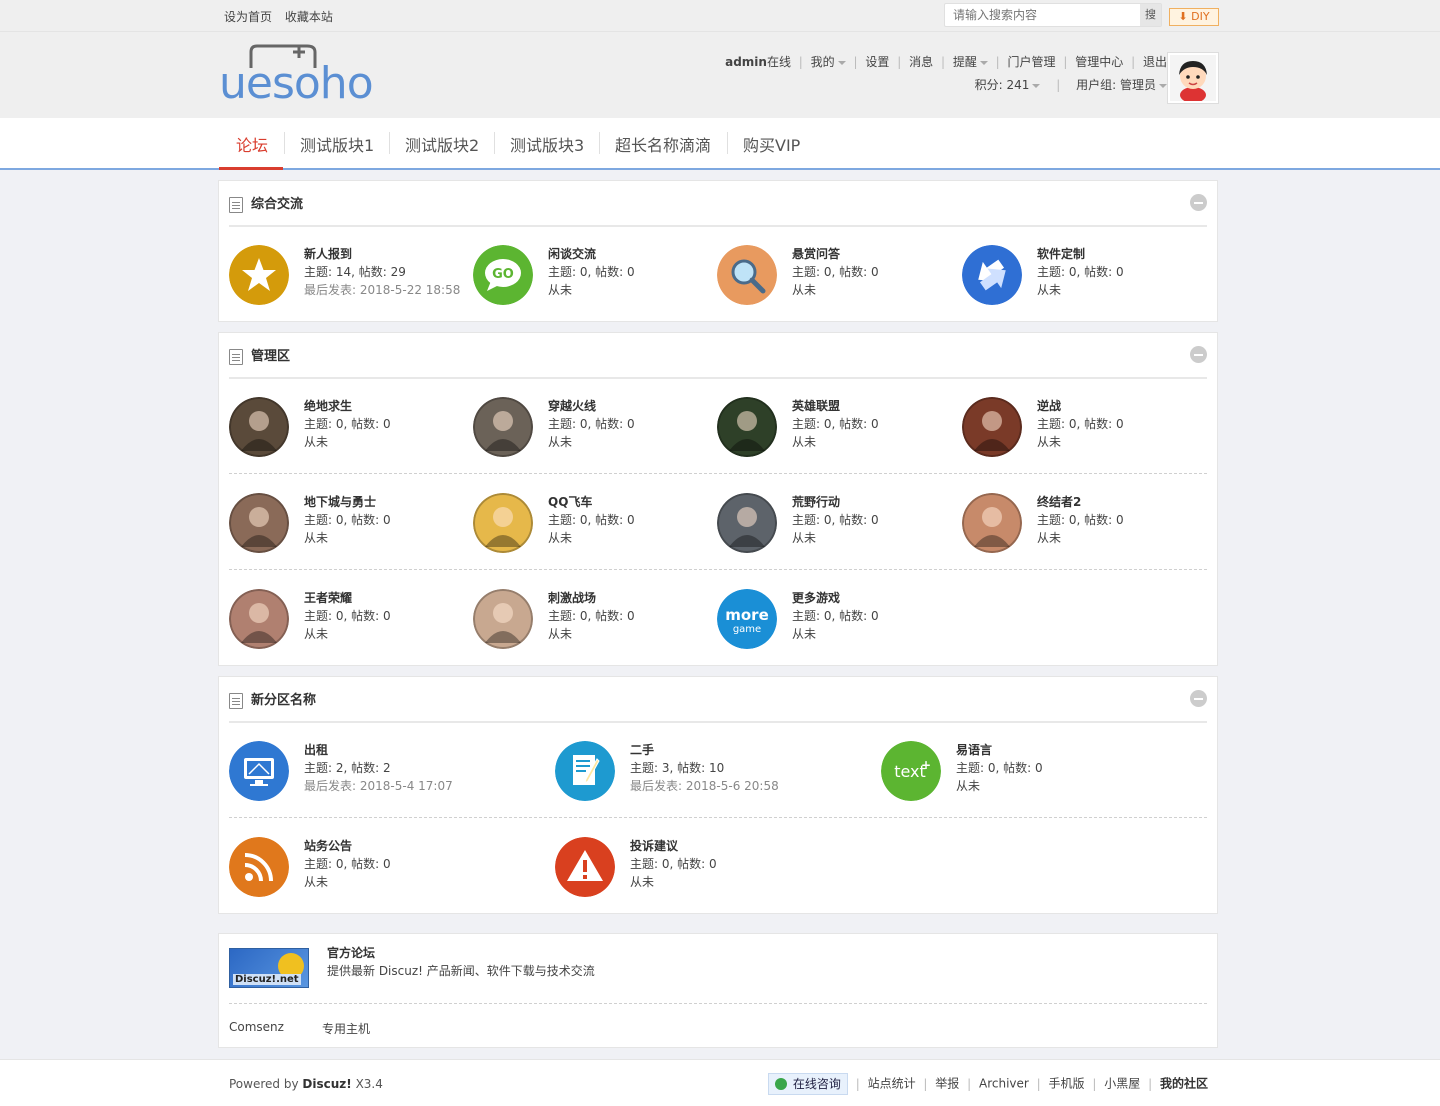 The image size is (1440, 1106). What do you see at coordinates (1099, 62) in the screenshot?
I see `admin-center-link: 管理中心` at bounding box center [1099, 62].